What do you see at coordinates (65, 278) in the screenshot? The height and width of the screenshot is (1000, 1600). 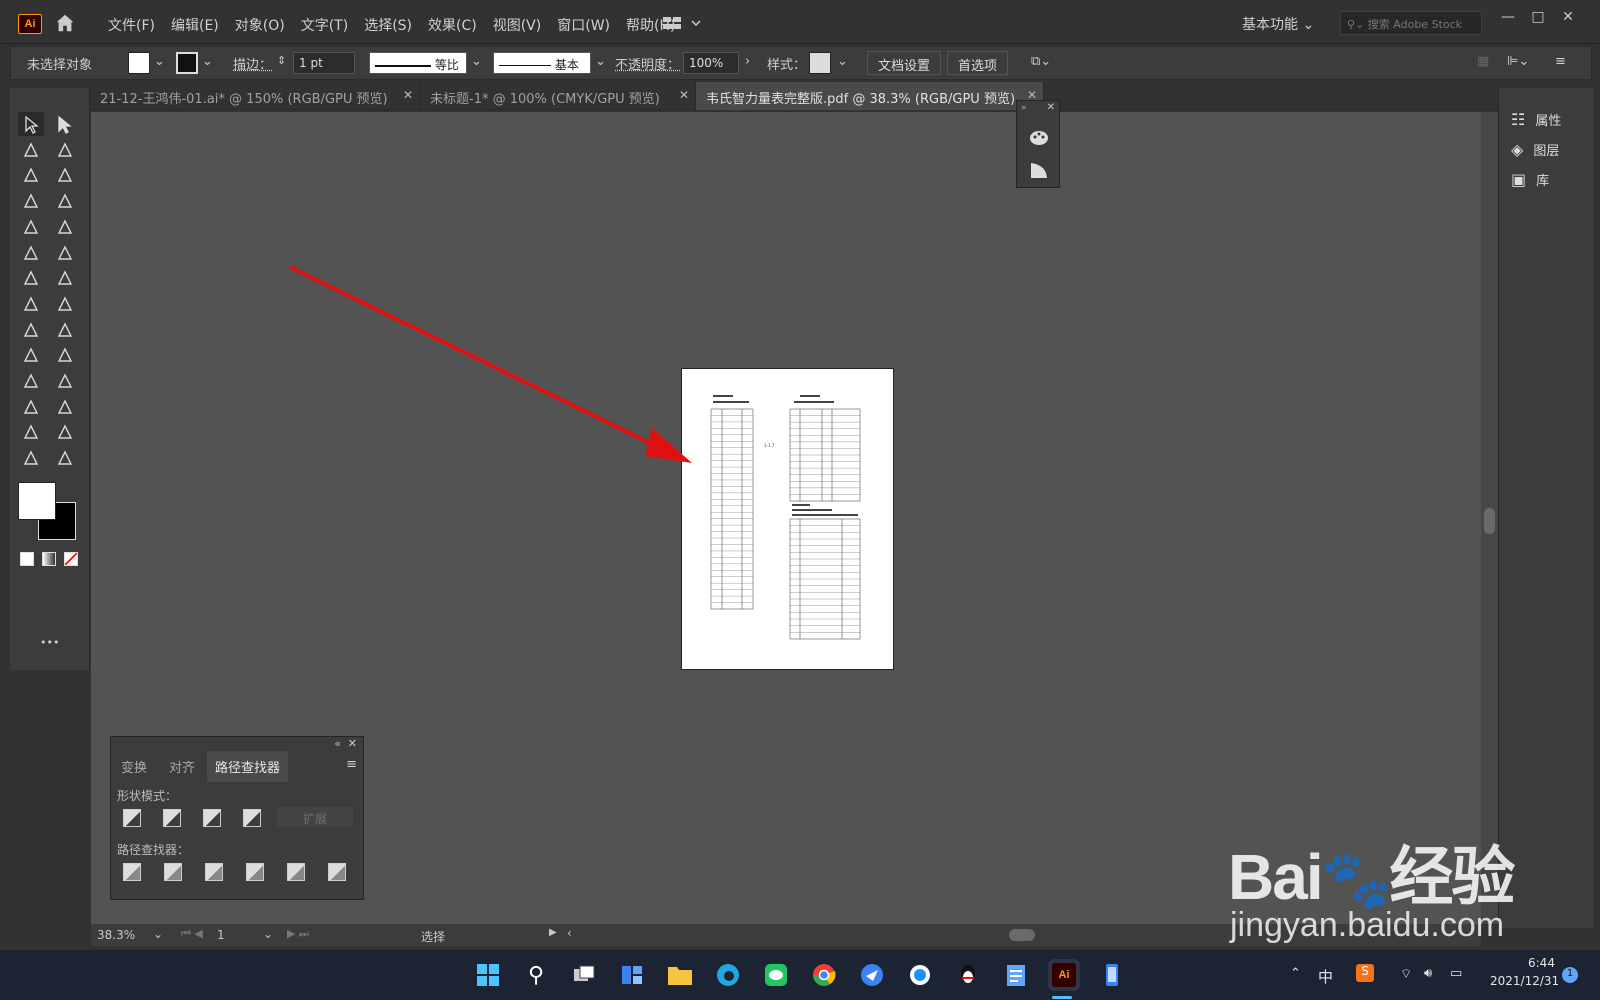 I see `scale-tool-icon` at bounding box center [65, 278].